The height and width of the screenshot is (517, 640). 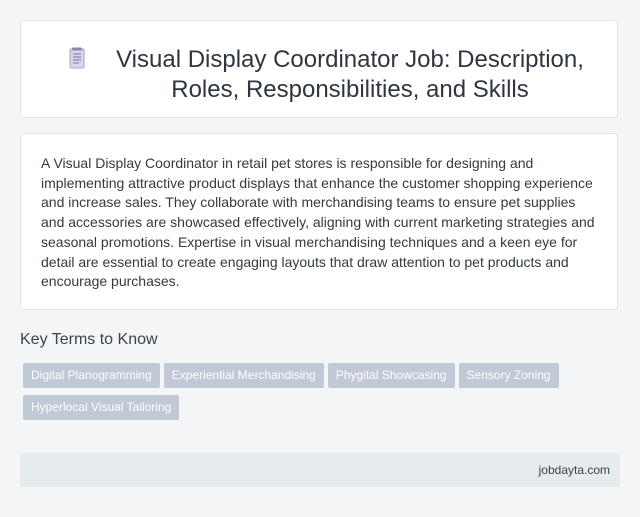 What do you see at coordinates (243, 375) in the screenshot?
I see `key-term-tag: Experiential Merchandising` at bounding box center [243, 375].